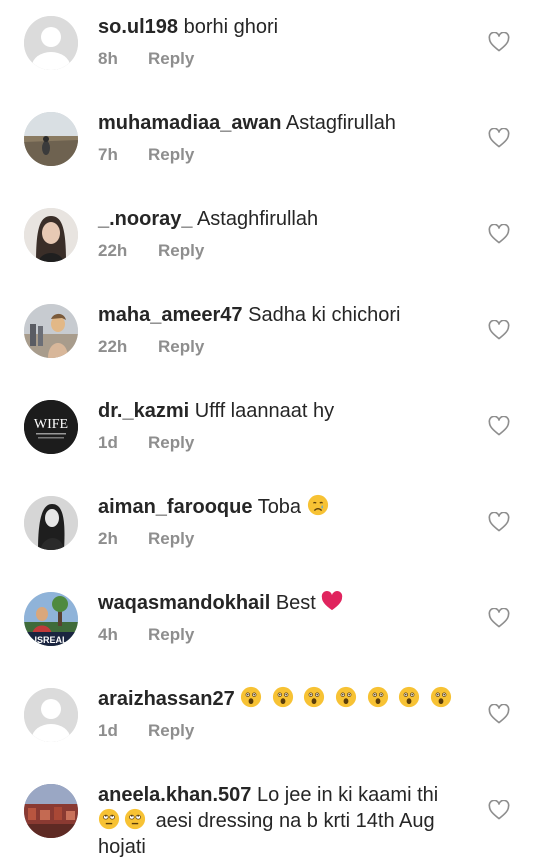  Describe the element at coordinates (122, 847) in the screenshot. I see `comment-message-continued: hojati` at that location.